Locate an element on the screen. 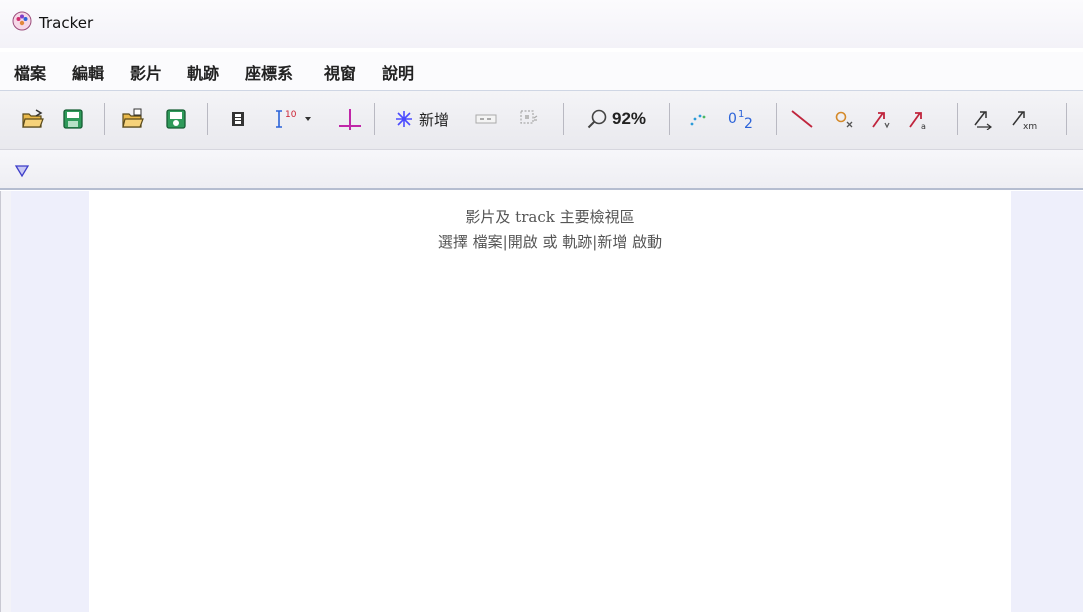  svg-text: 0 is located at coordinates (732, 119).